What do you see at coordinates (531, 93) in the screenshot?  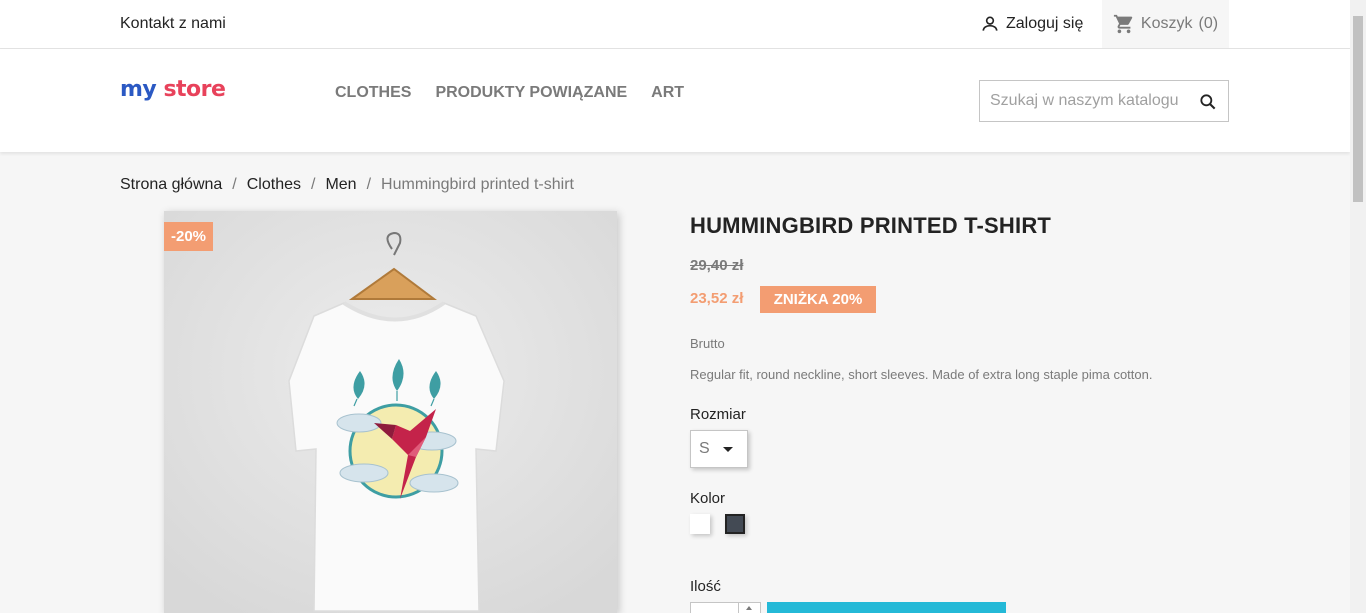 I see `nav-related-products: PRODUKTY POWIĄZANE` at bounding box center [531, 93].